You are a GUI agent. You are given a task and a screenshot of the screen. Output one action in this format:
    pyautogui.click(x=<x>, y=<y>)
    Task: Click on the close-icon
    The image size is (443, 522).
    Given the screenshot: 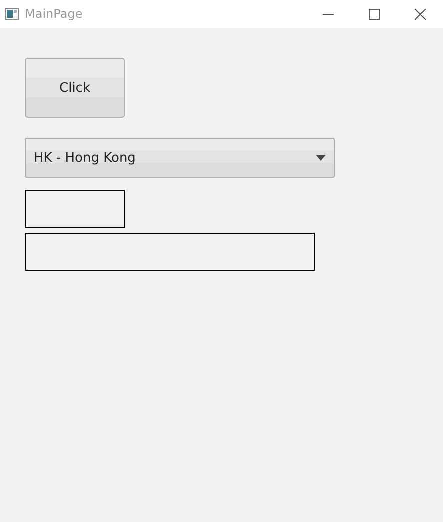 What is the action you would take?
    pyautogui.click(x=420, y=14)
    